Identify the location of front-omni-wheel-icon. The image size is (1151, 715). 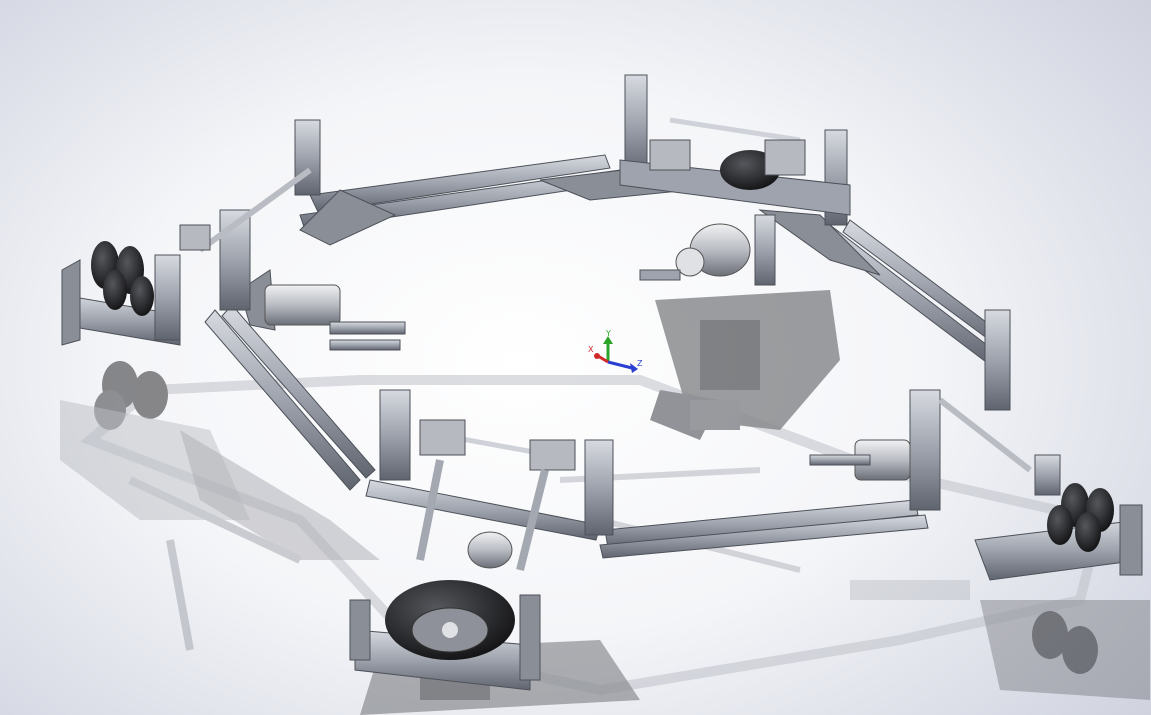
(450, 620).